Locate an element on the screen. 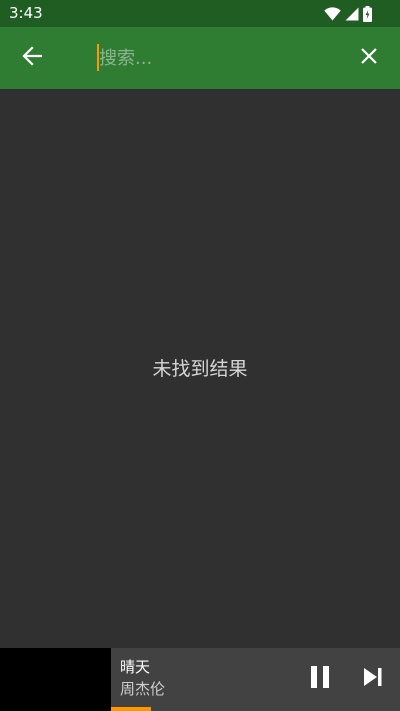  skip-next-button is located at coordinates (373, 679).